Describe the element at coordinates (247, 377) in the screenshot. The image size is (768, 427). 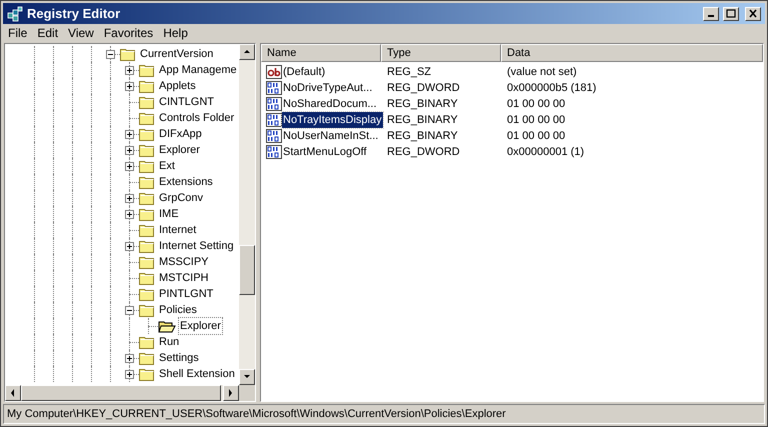
I see `scroll-down-button` at that location.